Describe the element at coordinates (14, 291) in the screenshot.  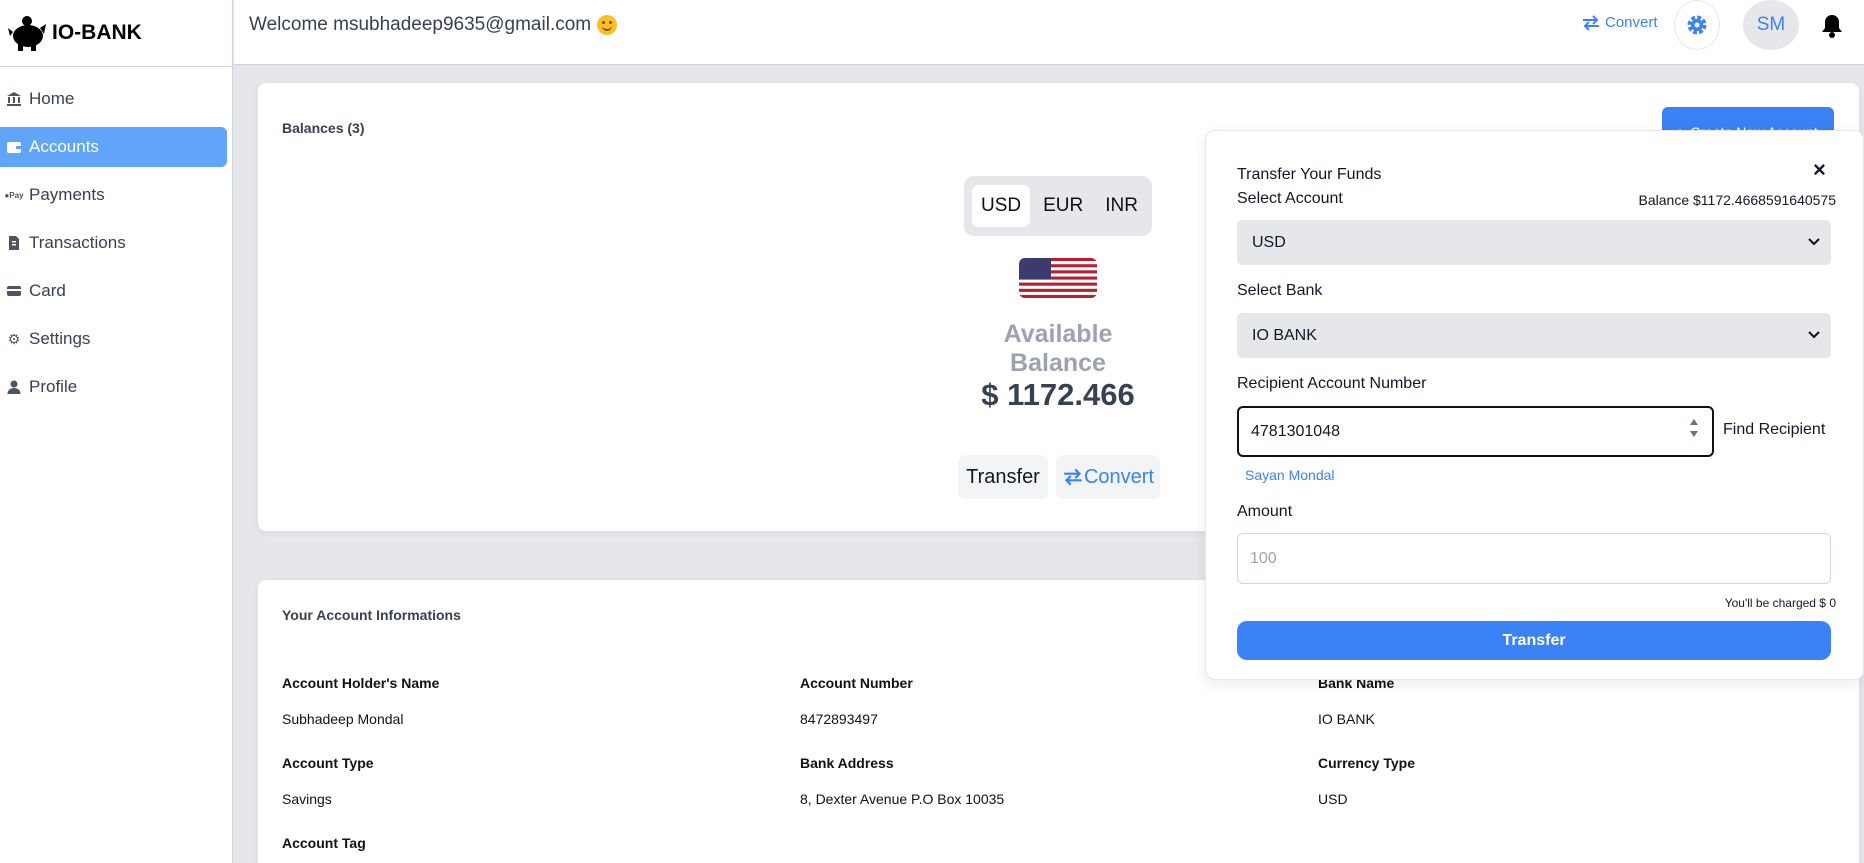
I see `card-icon` at that location.